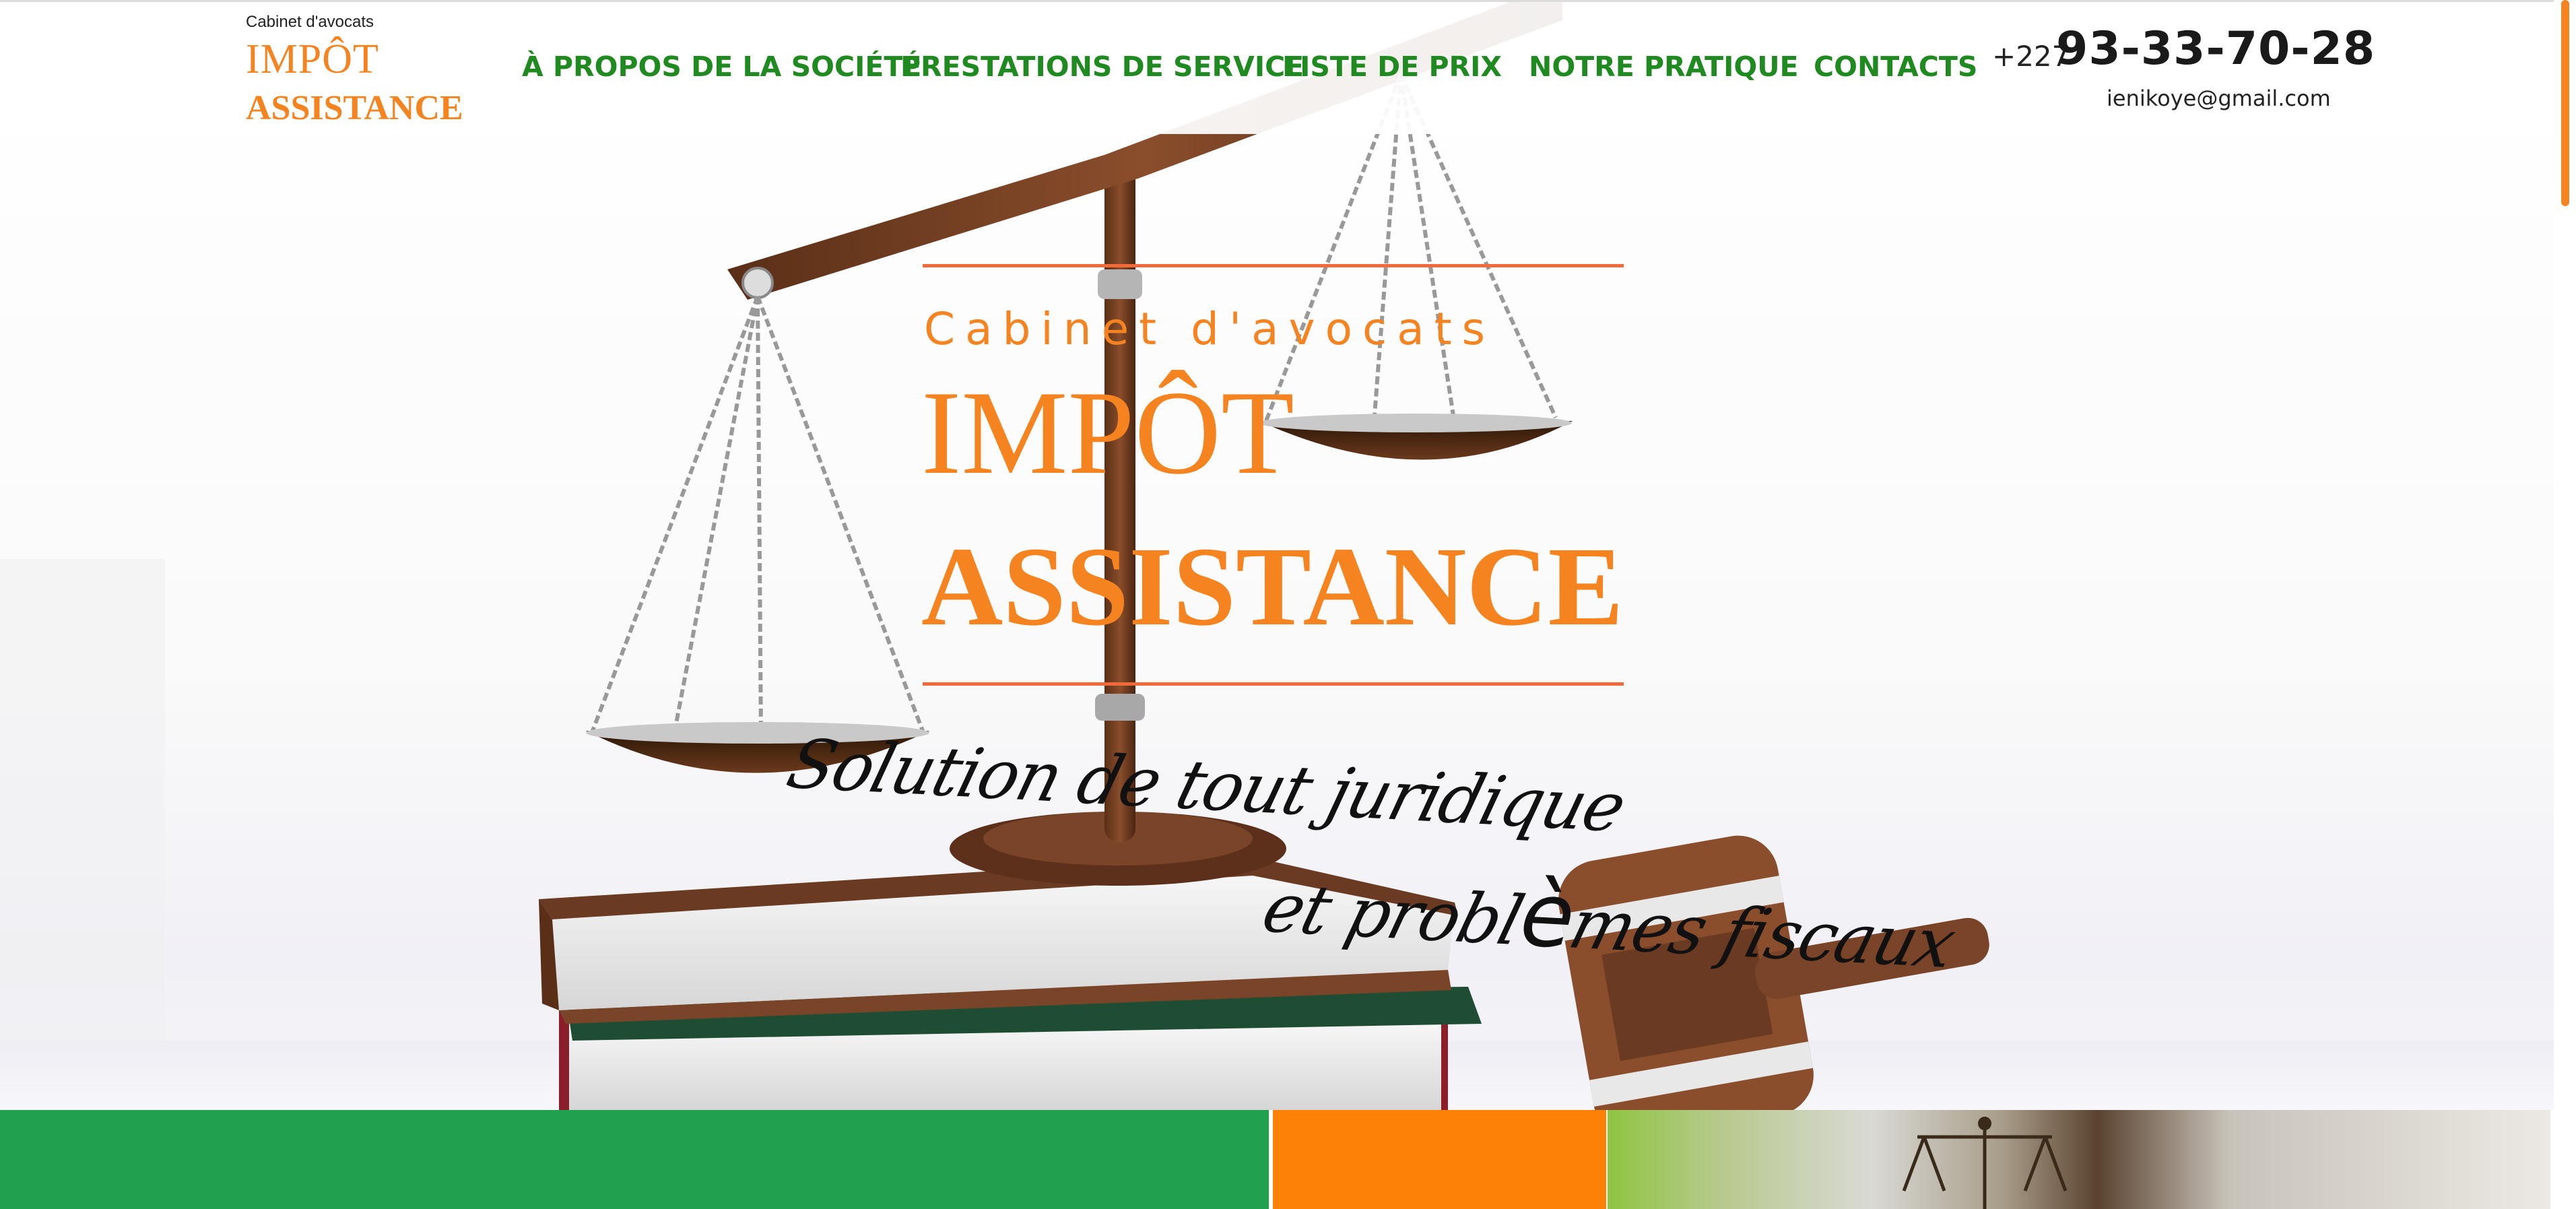 Image resolution: width=2576 pixels, height=1209 pixels. I want to click on nav-item-contacts: CONTACTS, so click(1895, 67).